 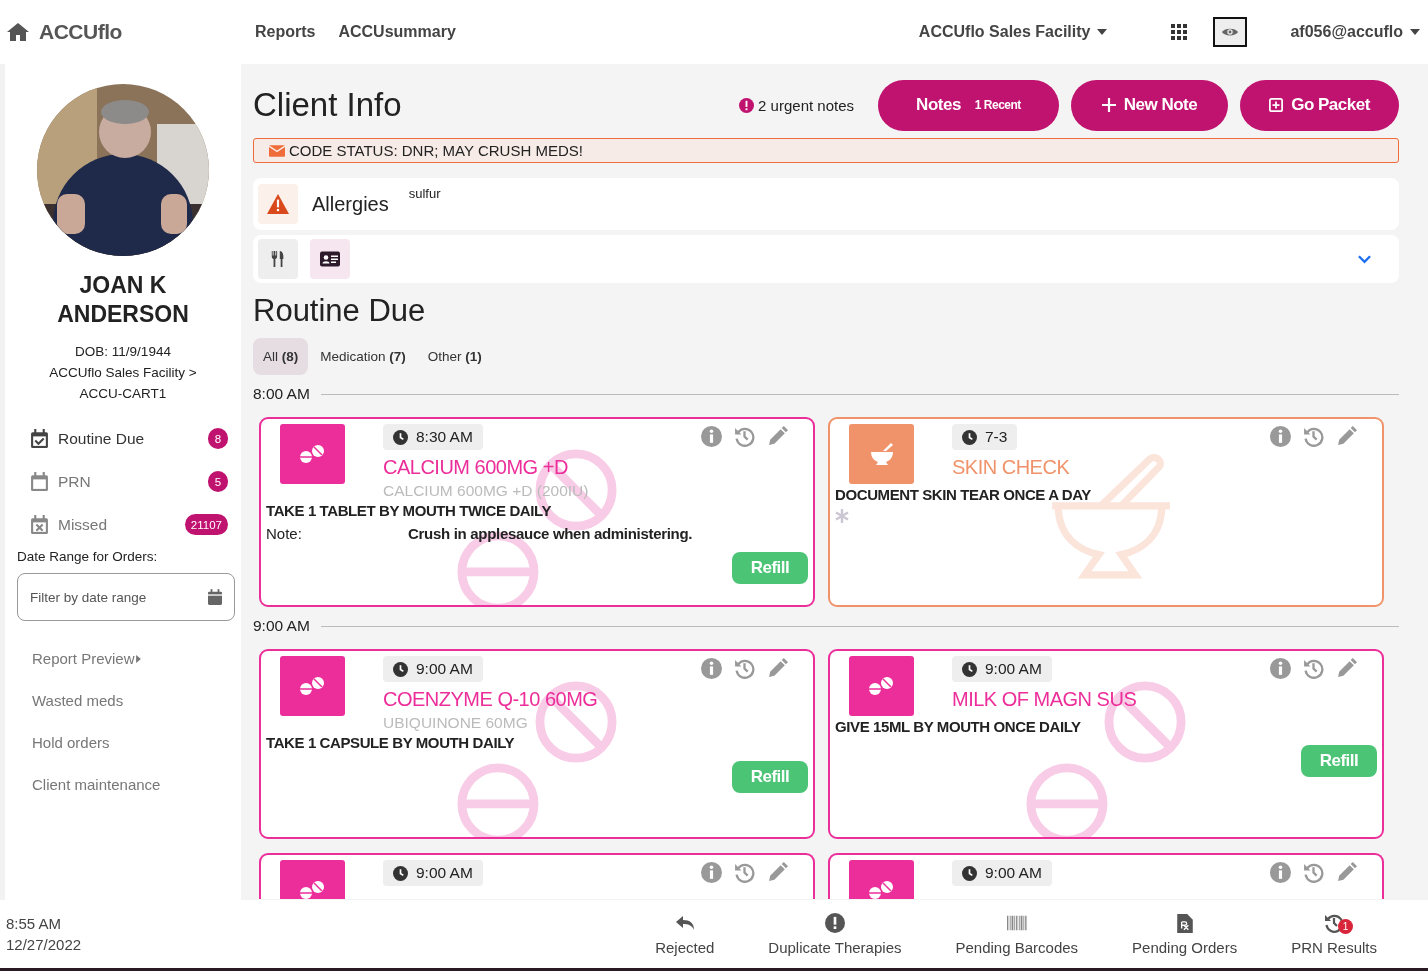 What do you see at coordinates (1017, 934) in the screenshot?
I see `status-action: Pending Barcodes` at bounding box center [1017, 934].